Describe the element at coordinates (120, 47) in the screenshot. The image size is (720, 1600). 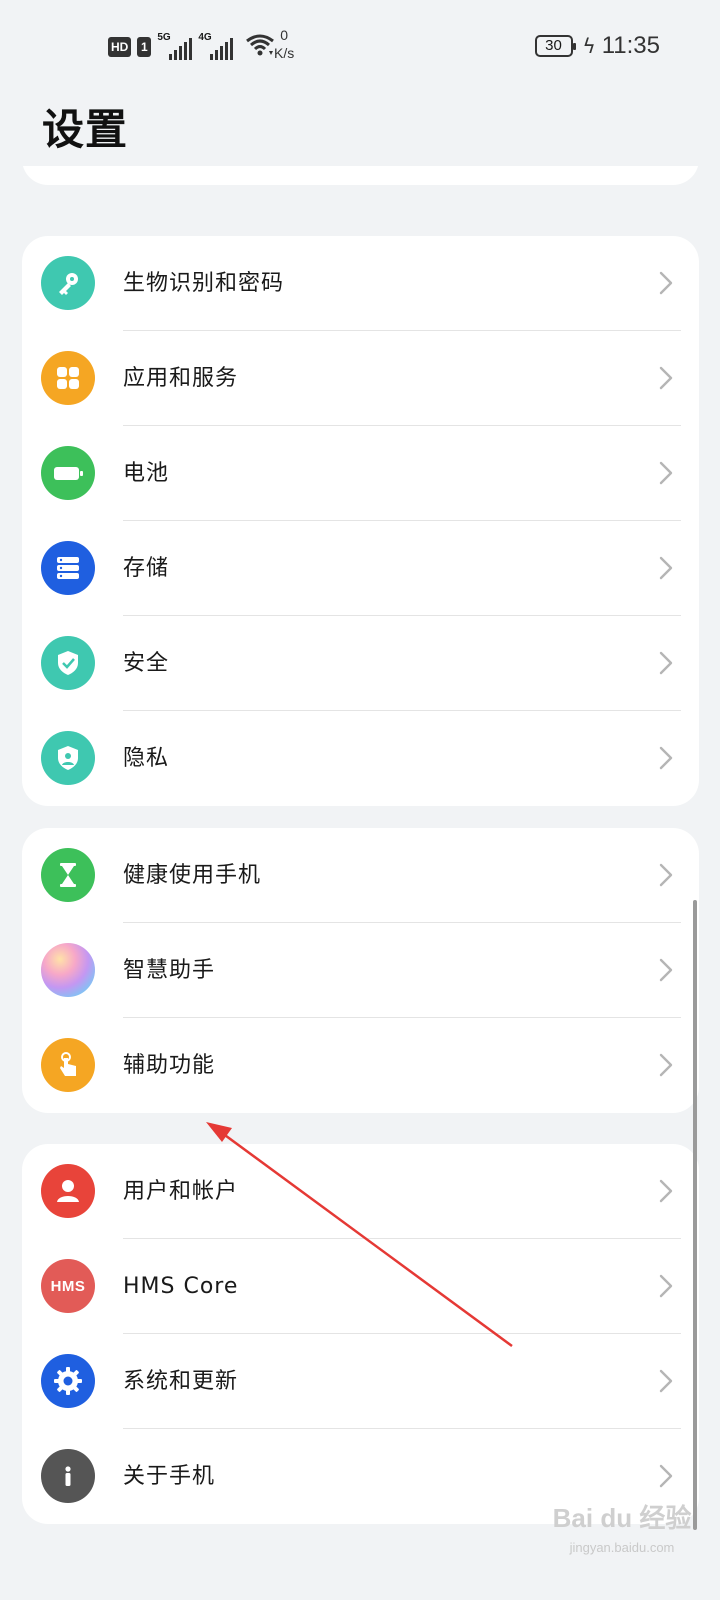
I see `hd-voice-badge: HD` at that location.